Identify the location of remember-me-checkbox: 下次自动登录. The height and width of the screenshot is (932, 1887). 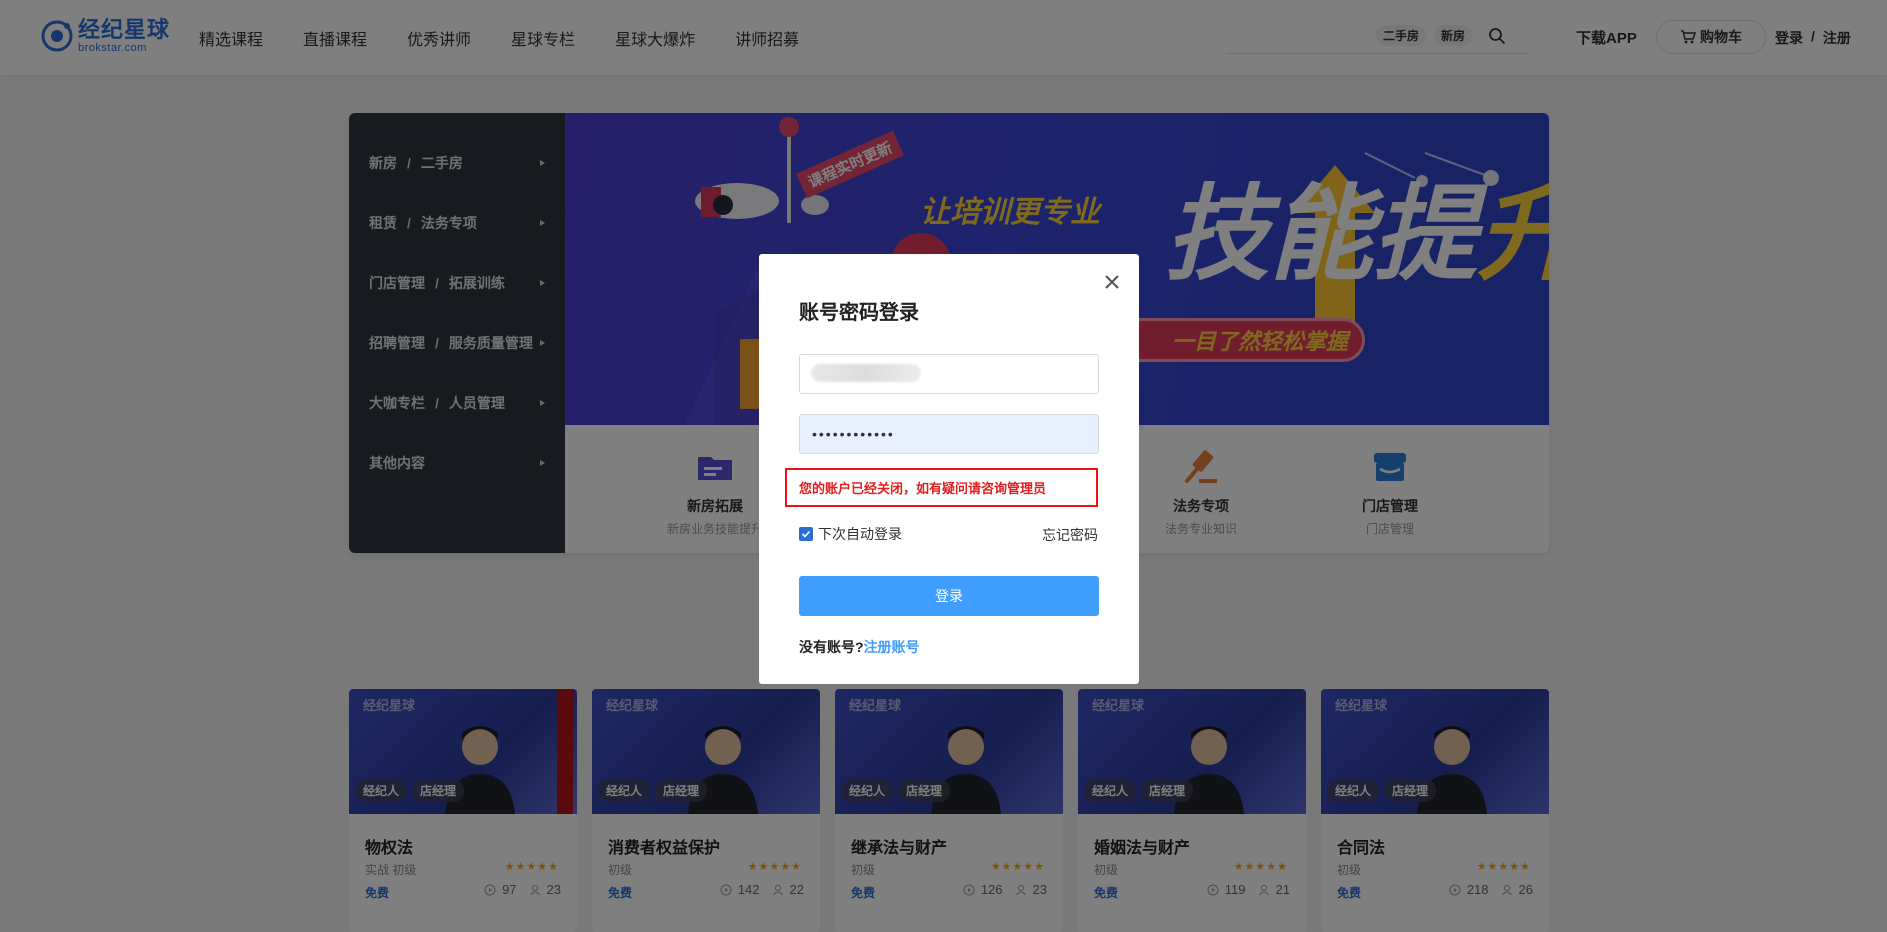
(850, 534).